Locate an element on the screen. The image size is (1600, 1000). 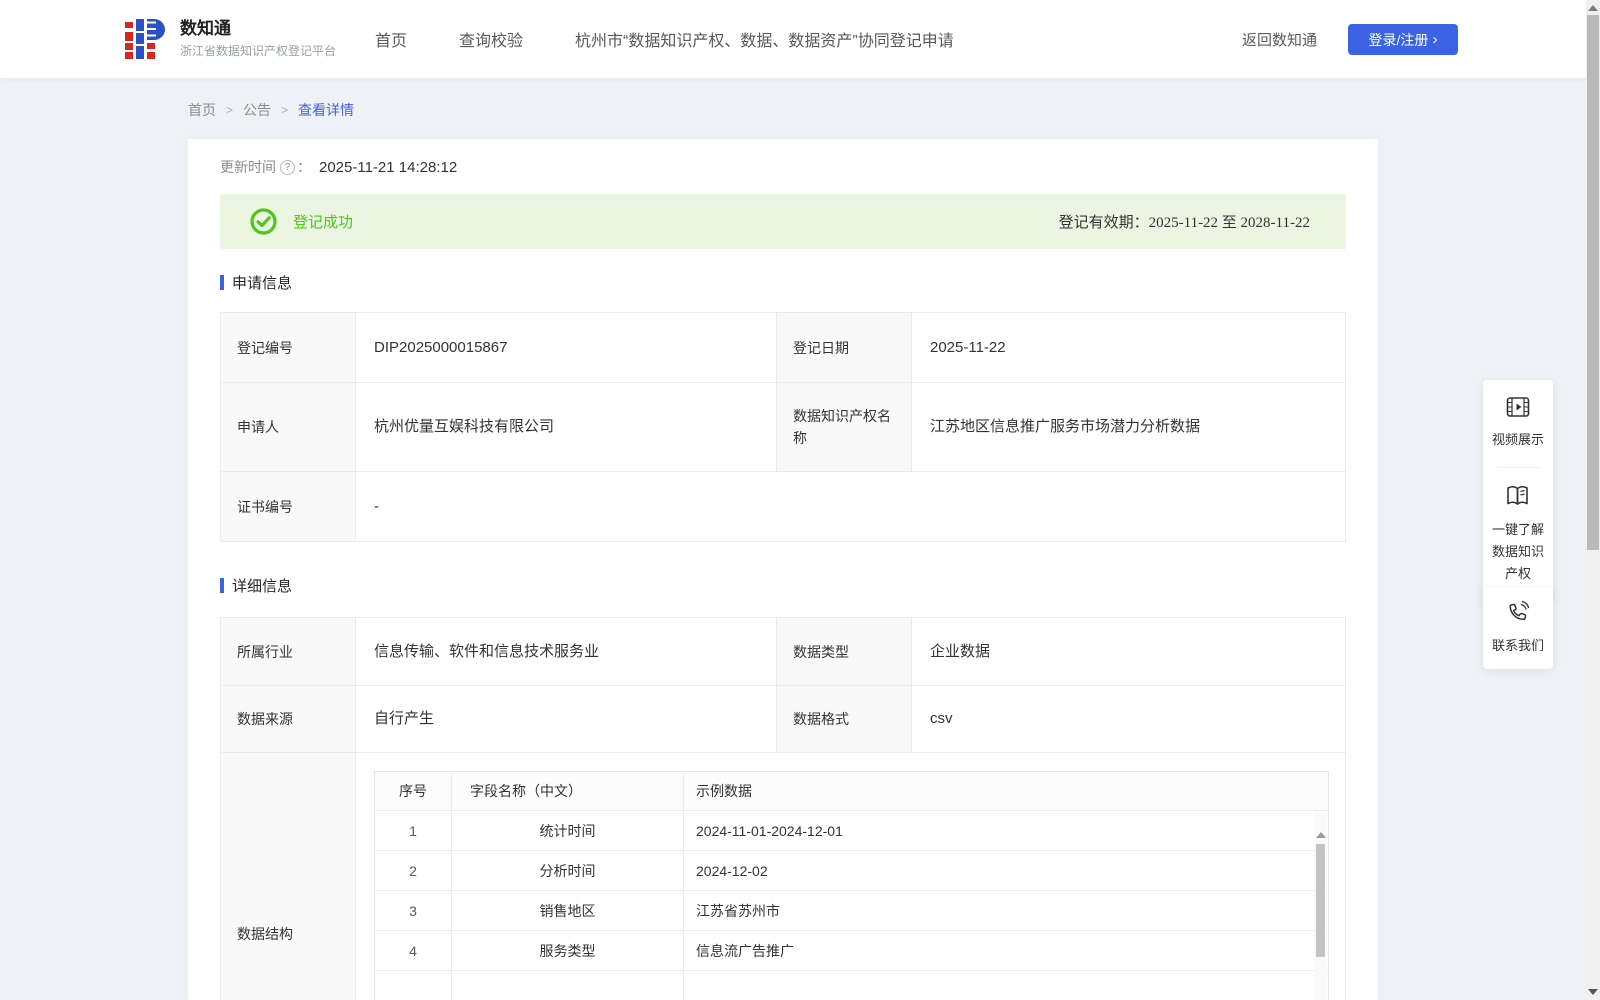
data-type-value: 企业数据 is located at coordinates (1129, 652).